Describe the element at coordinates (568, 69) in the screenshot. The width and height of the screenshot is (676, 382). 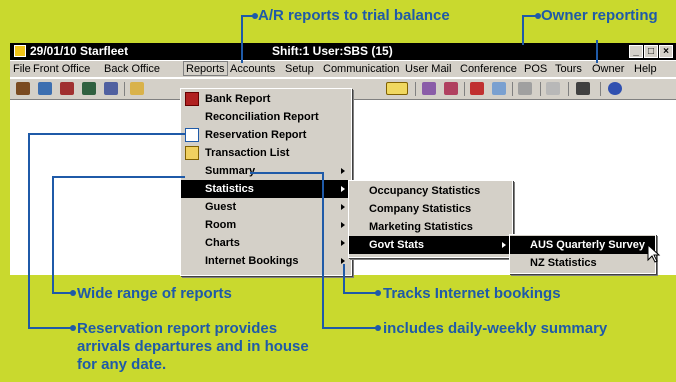
I see `menu-tours: Tours` at that location.